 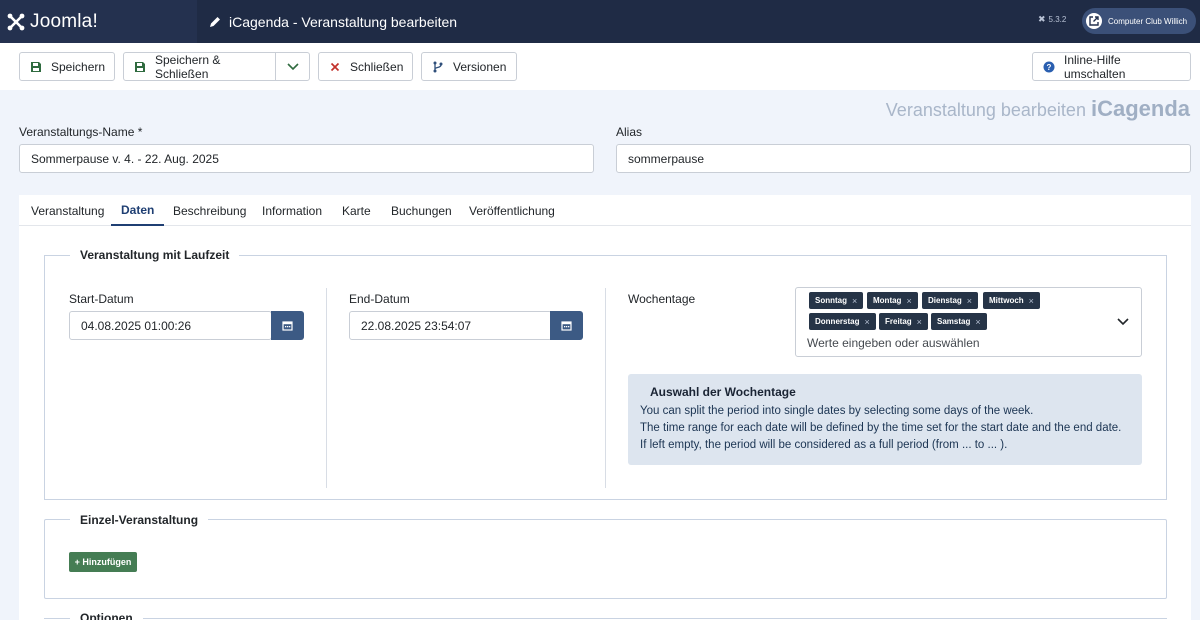 I want to click on save-dropdown-toggle, so click(x=292, y=66).